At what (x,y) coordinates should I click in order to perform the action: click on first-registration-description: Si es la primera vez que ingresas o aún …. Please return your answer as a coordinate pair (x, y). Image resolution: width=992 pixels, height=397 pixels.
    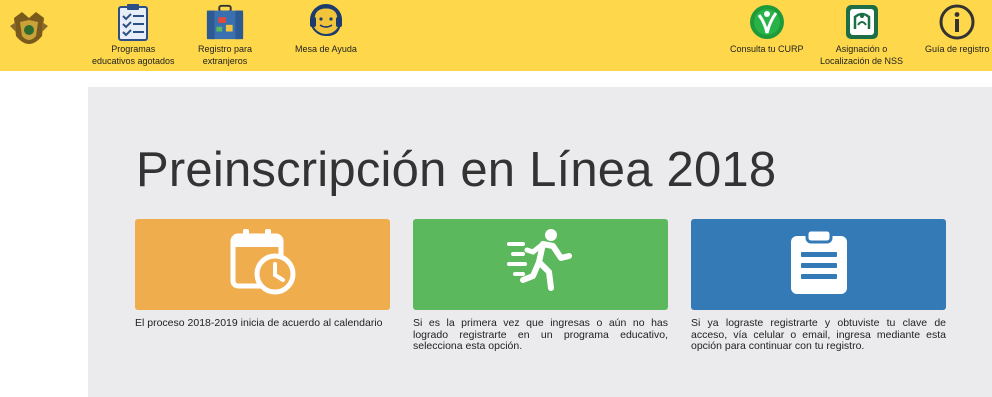
    Looking at the image, I should click on (540, 334).